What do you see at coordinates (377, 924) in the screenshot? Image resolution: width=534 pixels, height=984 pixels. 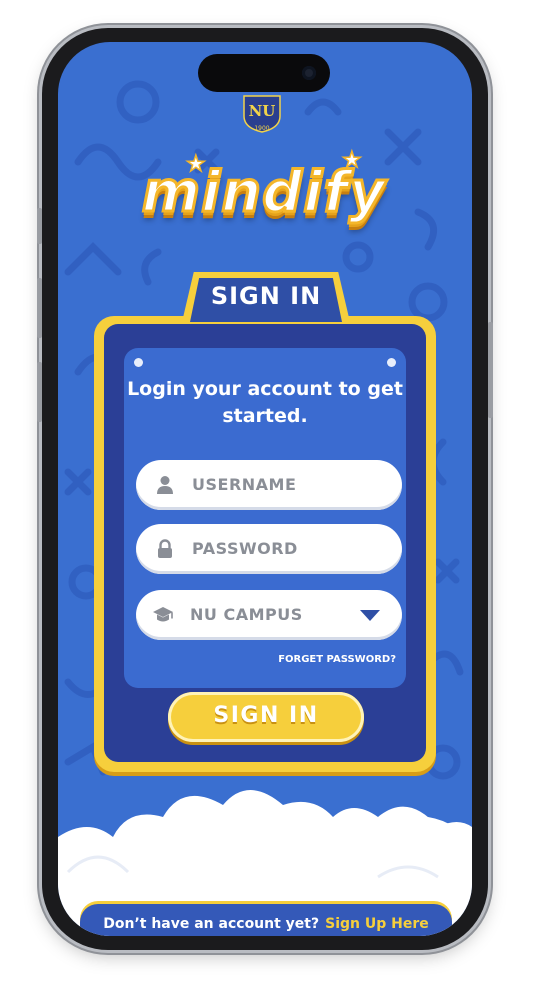 I see `sign-up-link: Sign Up Here` at bounding box center [377, 924].